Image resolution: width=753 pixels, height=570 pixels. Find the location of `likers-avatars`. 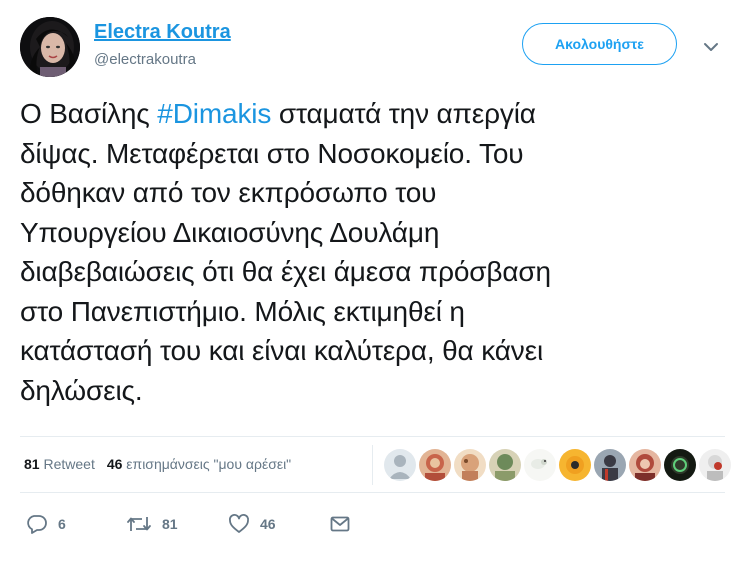

likers-avatars is located at coordinates (557, 465).